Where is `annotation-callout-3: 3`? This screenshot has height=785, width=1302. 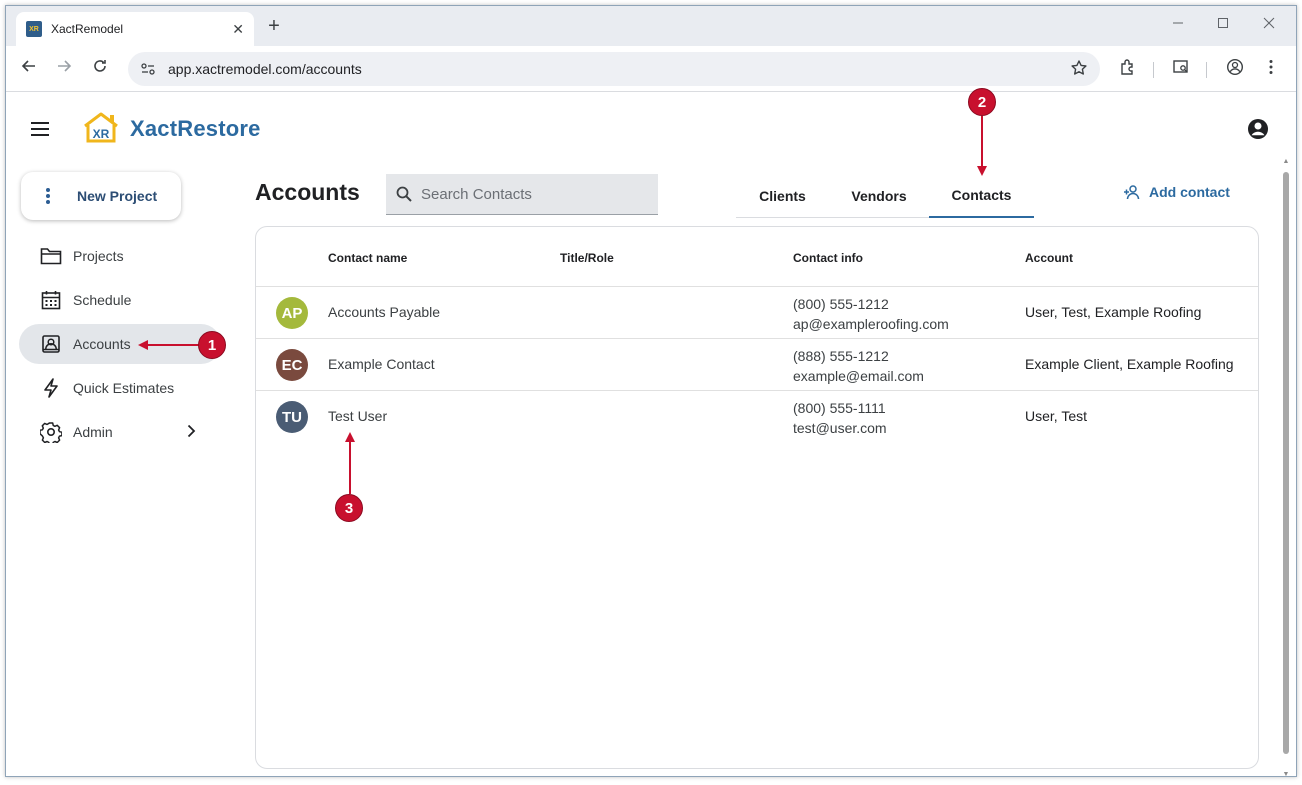 annotation-callout-3: 3 is located at coordinates (349, 508).